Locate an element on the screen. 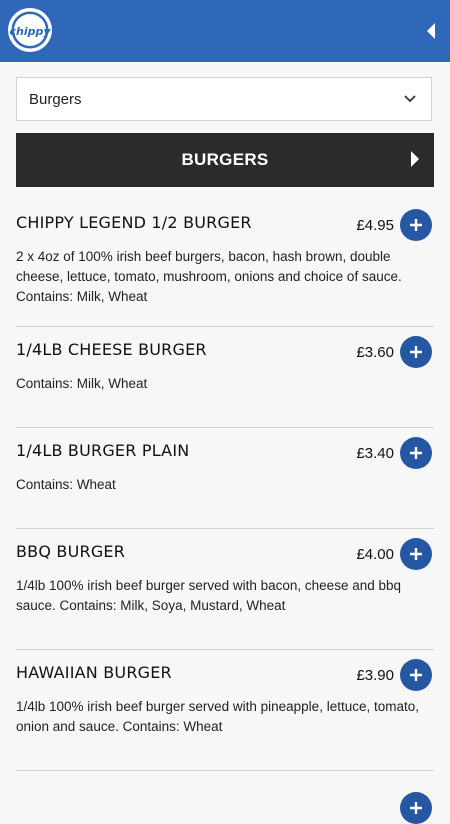  category-title: BURGERS is located at coordinates (225, 159).